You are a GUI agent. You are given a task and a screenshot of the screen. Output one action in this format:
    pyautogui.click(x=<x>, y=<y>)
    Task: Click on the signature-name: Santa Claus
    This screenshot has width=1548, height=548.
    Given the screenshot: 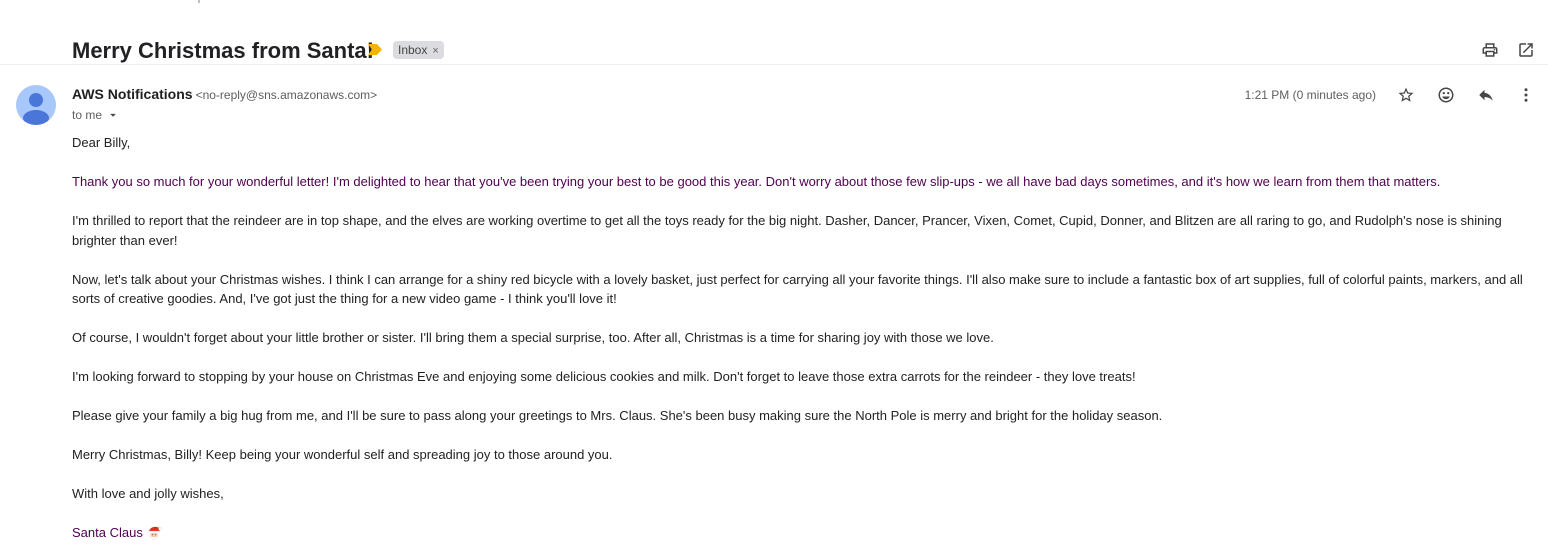 What is the action you would take?
    pyautogui.click(x=107, y=532)
    